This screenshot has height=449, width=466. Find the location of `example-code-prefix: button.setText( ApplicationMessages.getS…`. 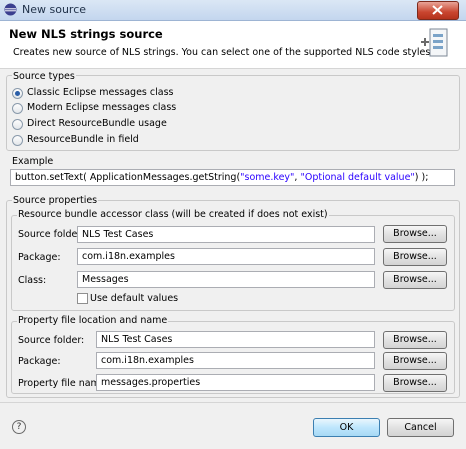

example-code-prefix: button.setText( ApplicationMessages.getS… is located at coordinates (128, 177).